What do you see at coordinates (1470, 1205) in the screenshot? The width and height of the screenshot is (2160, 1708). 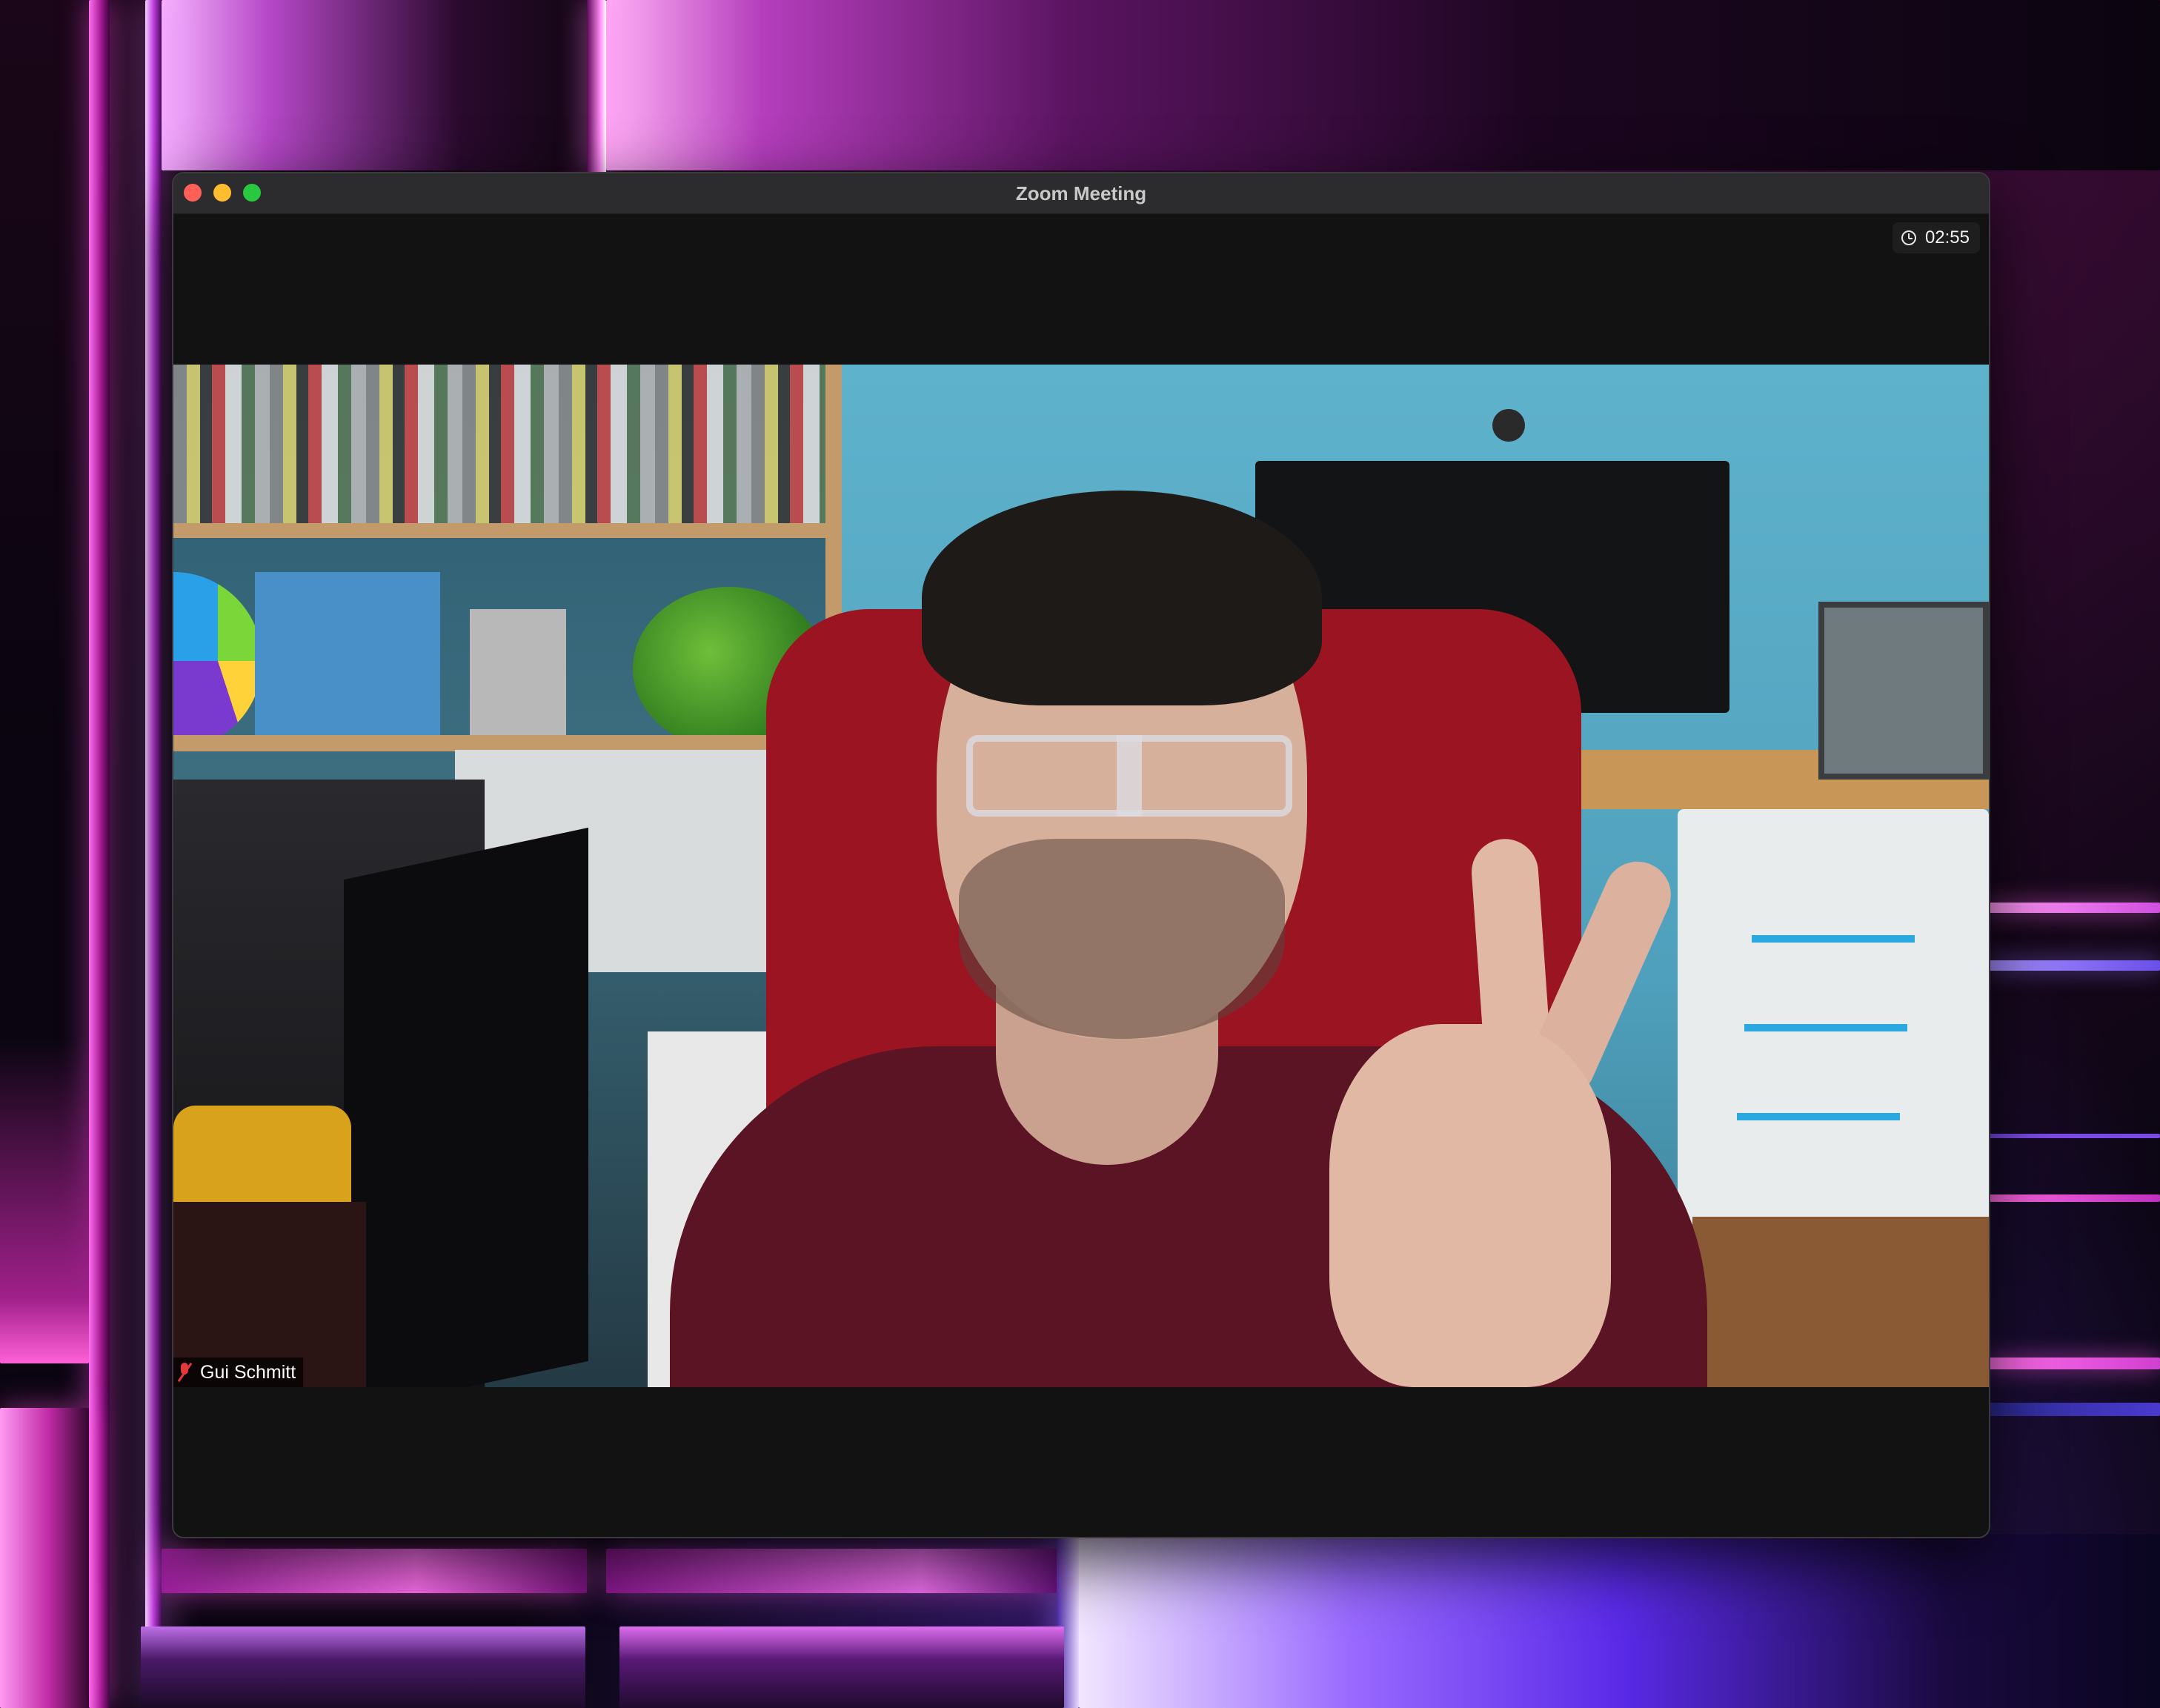 I see `video-person-hand` at bounding box center [1470, 1205].